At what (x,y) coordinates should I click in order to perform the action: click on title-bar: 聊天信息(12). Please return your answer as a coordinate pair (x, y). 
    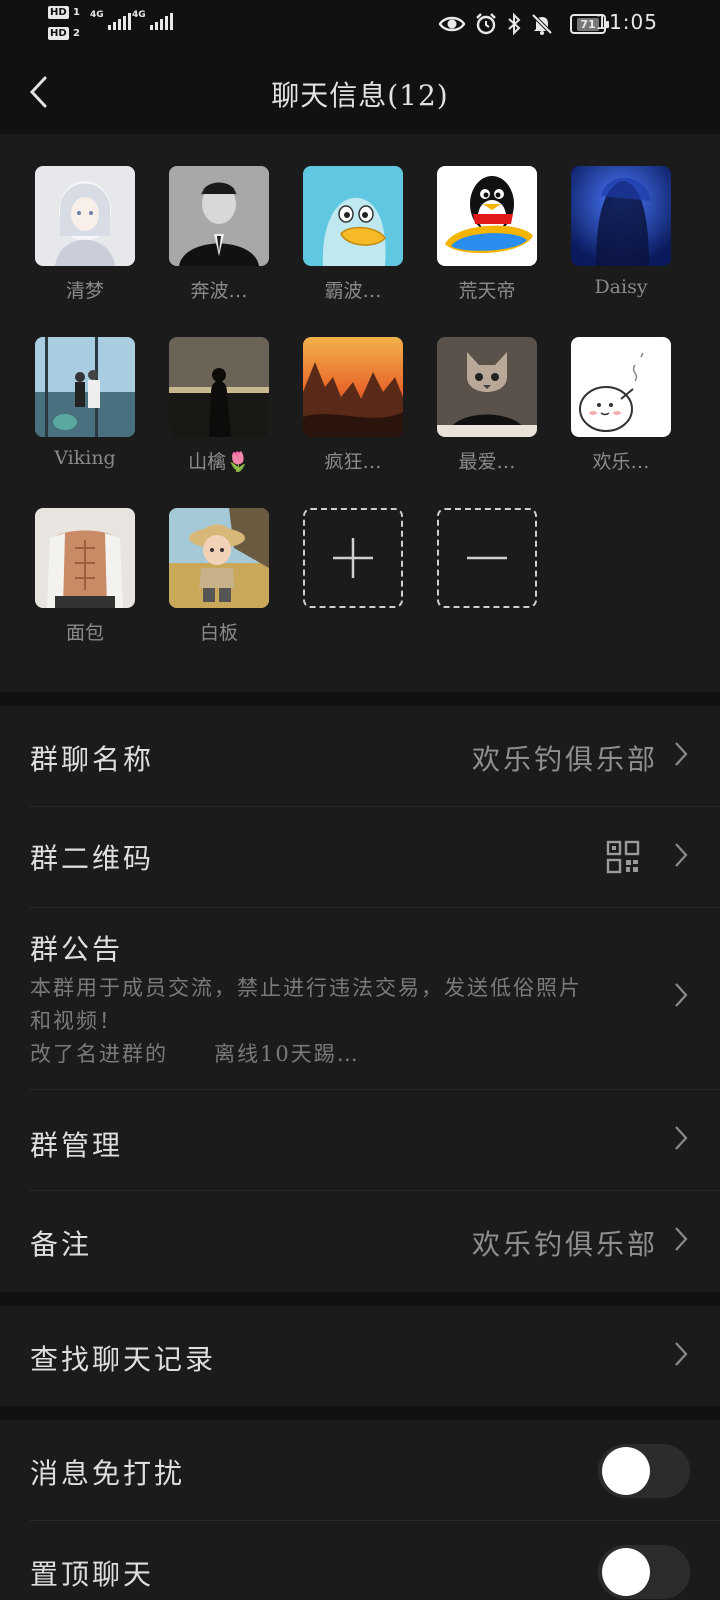
    Looking at the image, I should click on (360, 92).